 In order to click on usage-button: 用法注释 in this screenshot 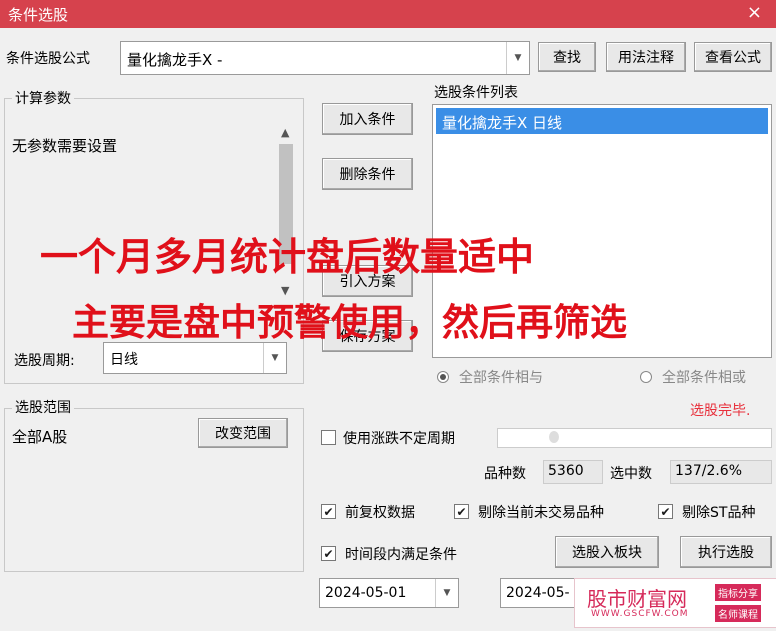, I will do `click(646, 57)`.